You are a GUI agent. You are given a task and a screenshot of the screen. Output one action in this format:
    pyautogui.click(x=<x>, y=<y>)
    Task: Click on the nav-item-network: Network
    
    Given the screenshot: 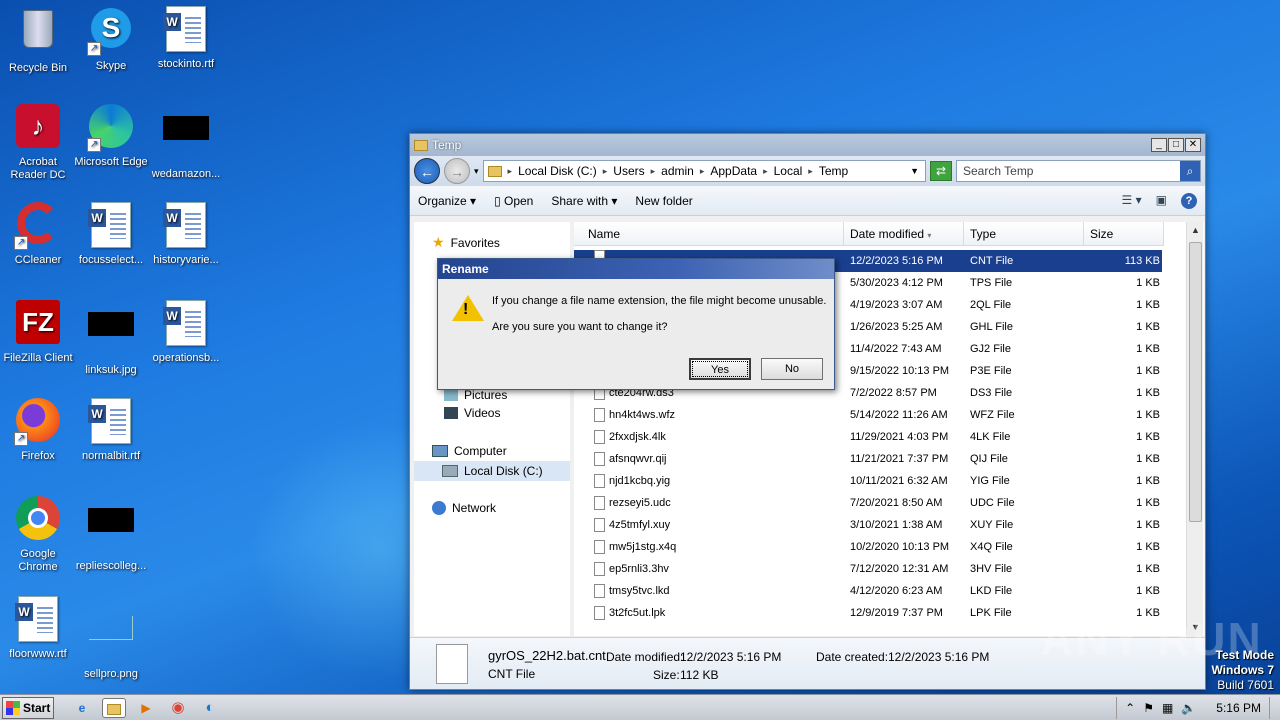 What is the action you would take?
    pyautogui.click(x=464, y=508)
    